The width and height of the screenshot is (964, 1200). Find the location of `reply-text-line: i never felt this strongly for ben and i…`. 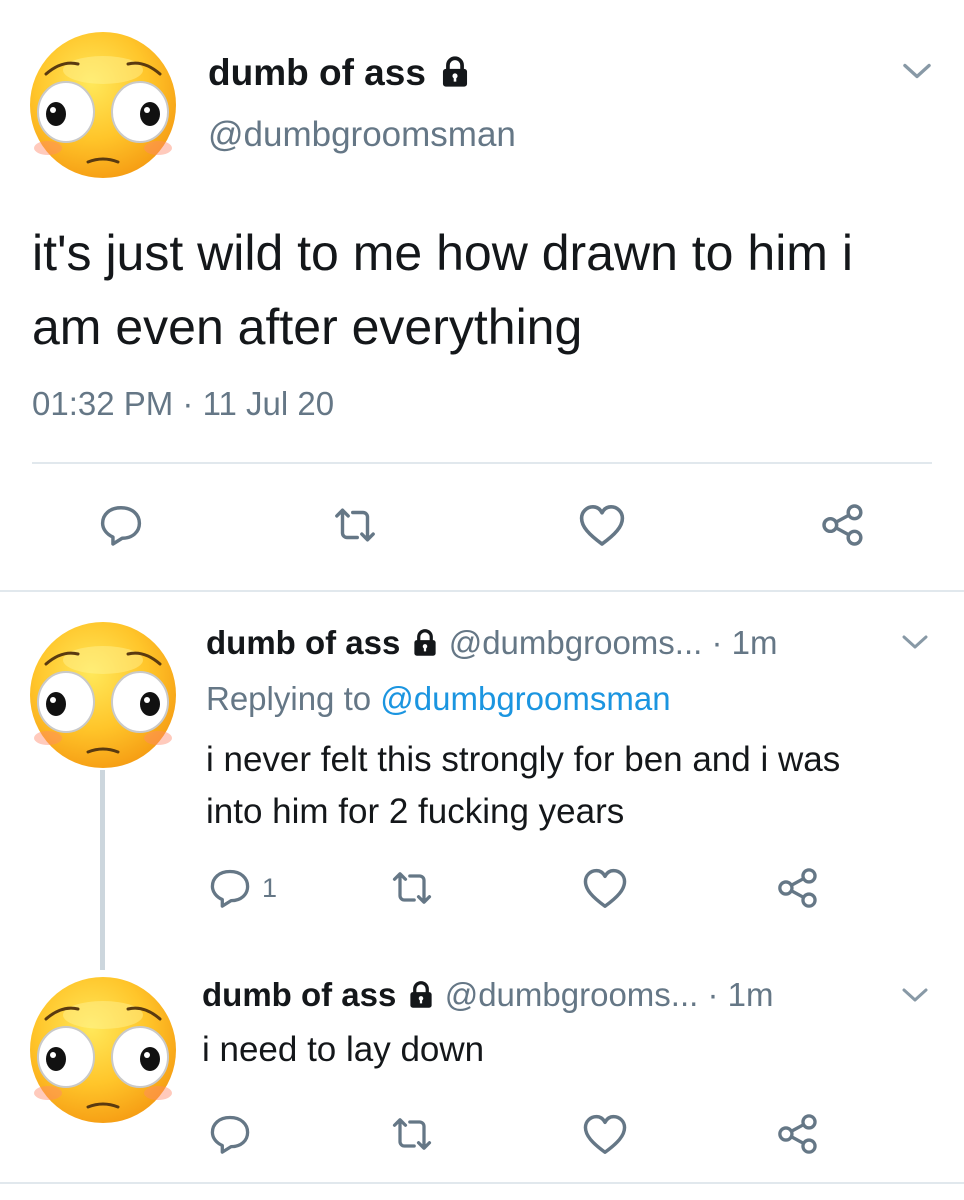

reply-text-line: i never felt this strongly for ben and i… is located at coordinates (523, 759).